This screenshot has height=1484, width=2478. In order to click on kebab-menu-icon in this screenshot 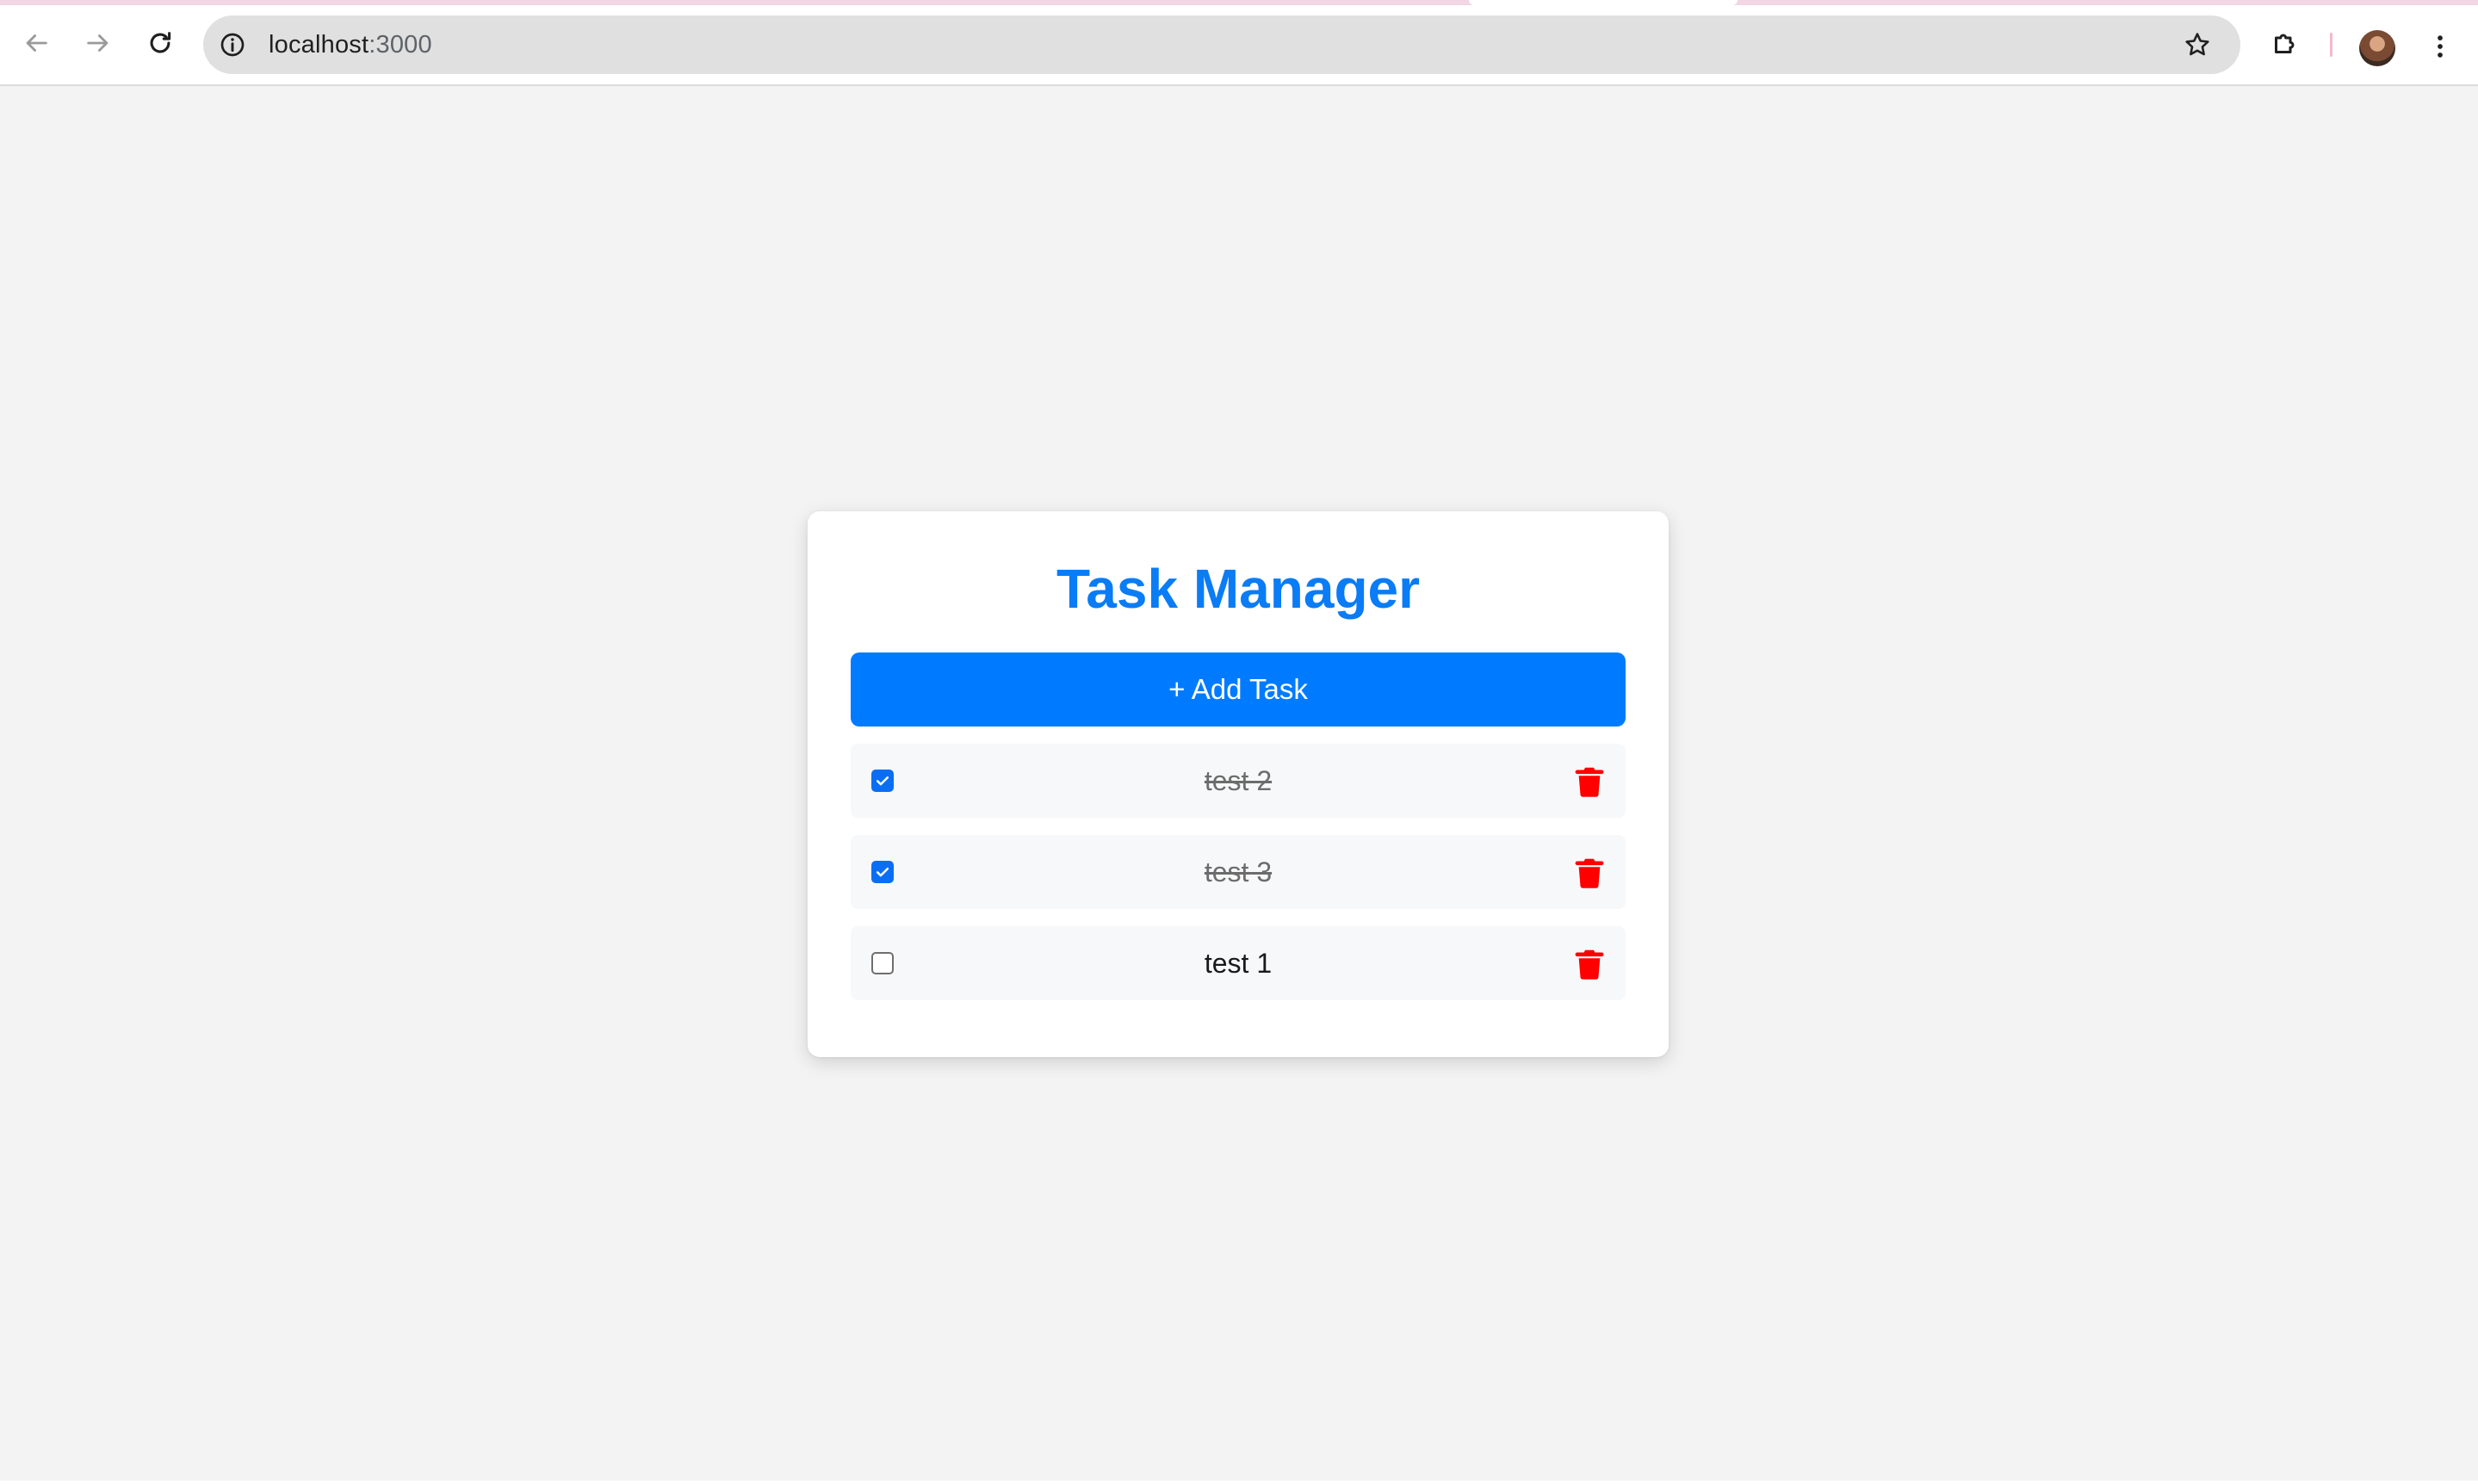, I will do `click(2440, 46)`.